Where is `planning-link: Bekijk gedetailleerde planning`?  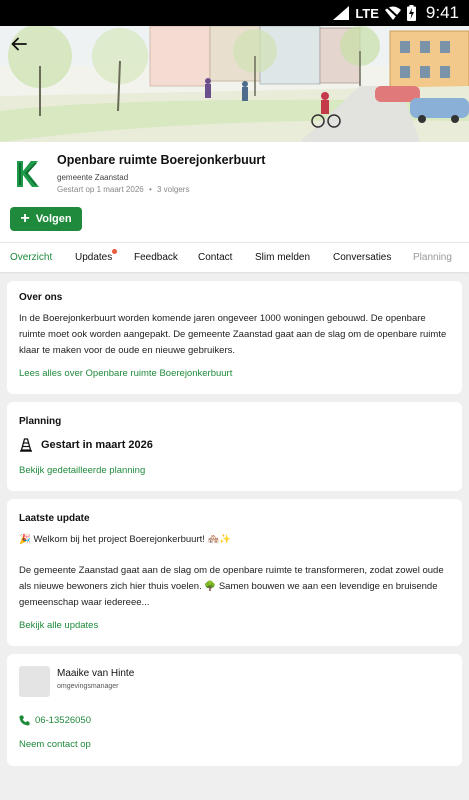
planning-link: Bekijk gedetailleerde planning is located at coordinates (82, 470).